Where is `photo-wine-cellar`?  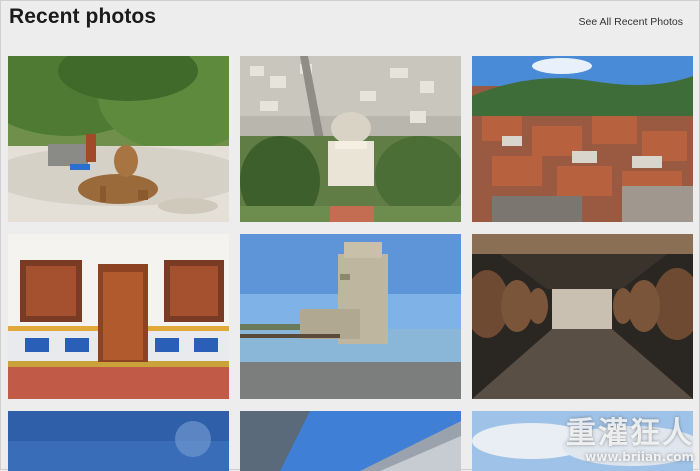 photo-wine-cellar is located at coordinates (582, 316).